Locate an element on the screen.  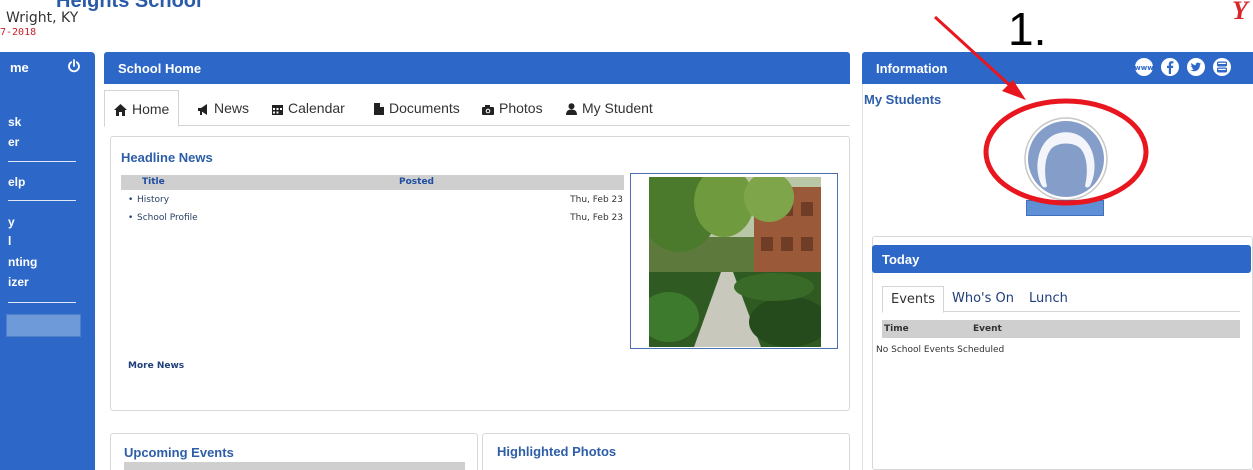
news-col-posted: Posted is located at coordinates (416, 182).